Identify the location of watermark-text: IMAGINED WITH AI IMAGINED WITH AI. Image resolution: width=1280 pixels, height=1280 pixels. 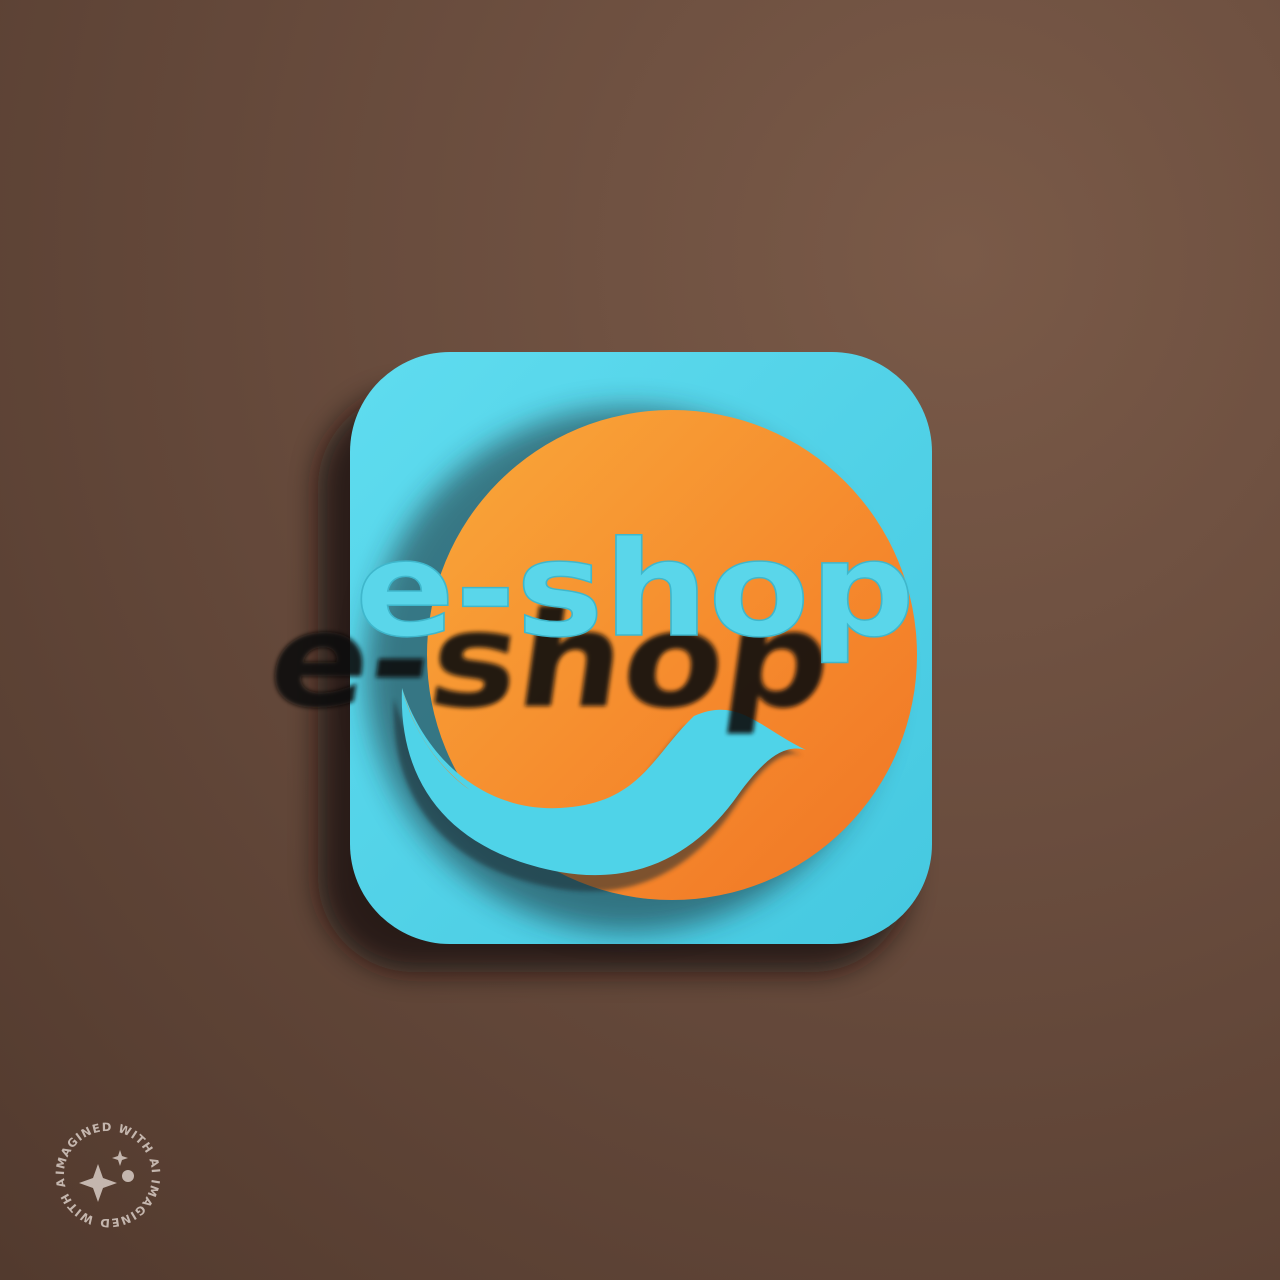
(81, 615).